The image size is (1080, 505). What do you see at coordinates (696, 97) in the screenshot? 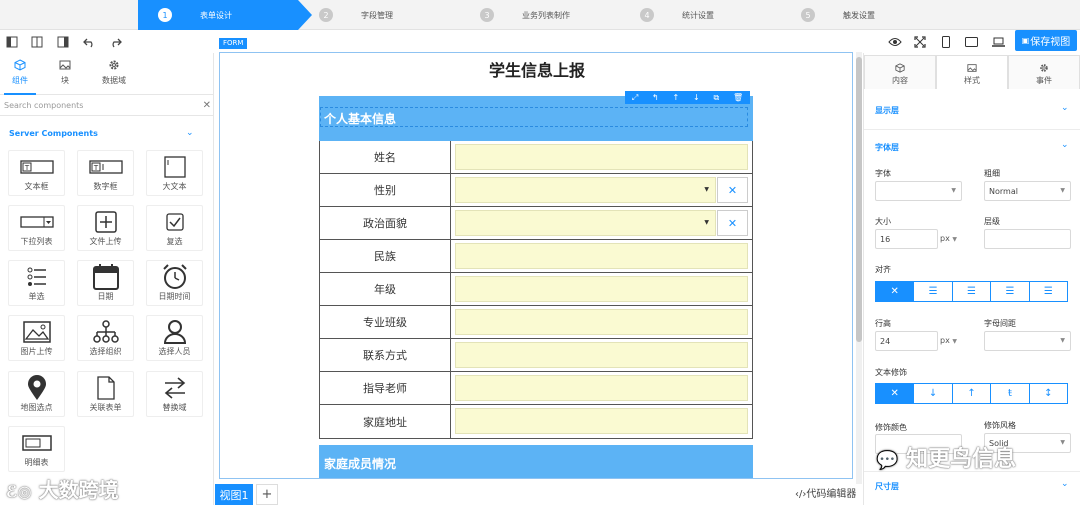
I see `move-down-icon: ↓` at bounding box center [696, 97].